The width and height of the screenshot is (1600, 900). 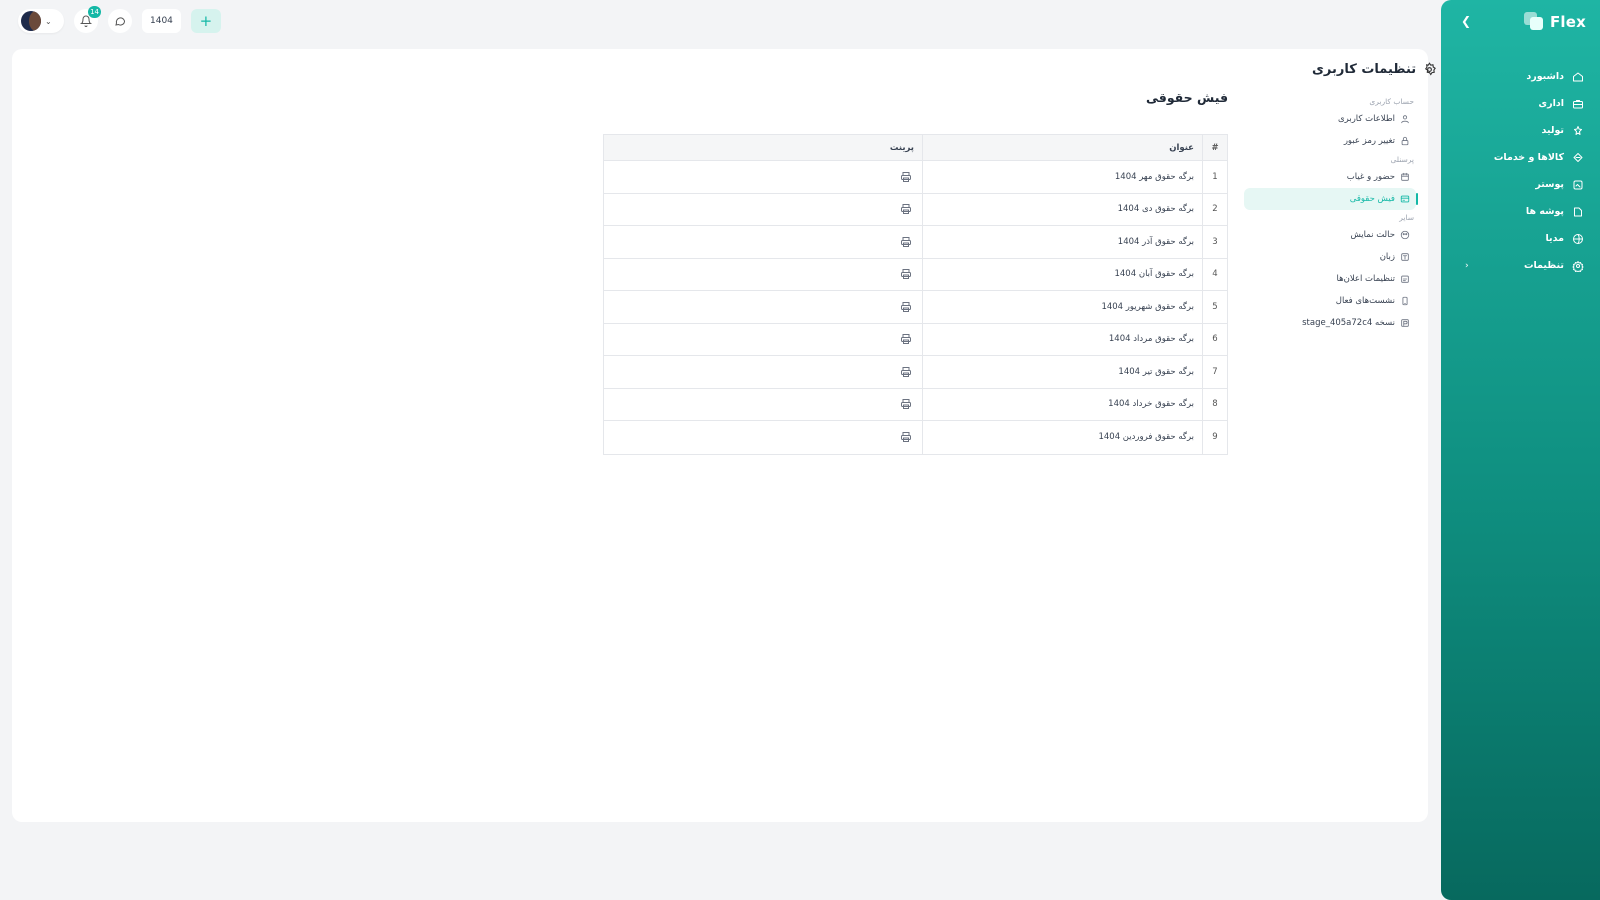 I want to click on column-header-print: پرینت, so click(x=901, y=147).